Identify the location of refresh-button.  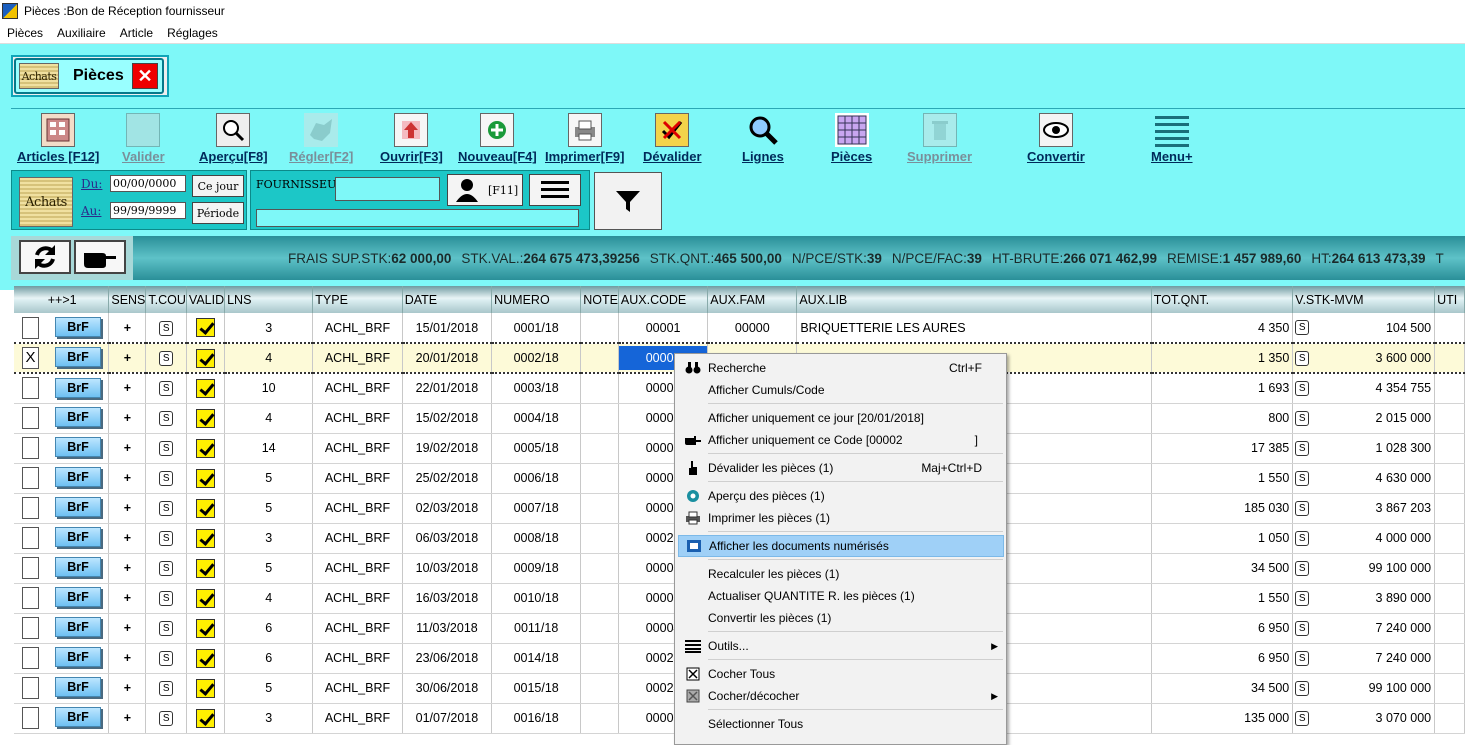
(45, 257).